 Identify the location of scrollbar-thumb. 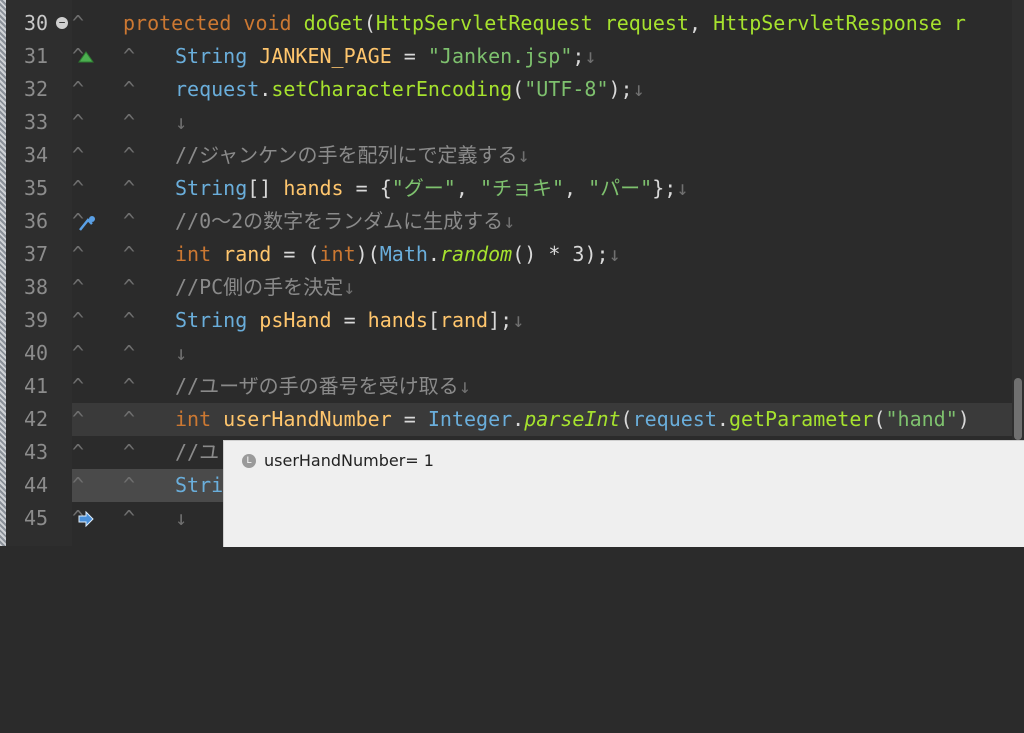
(1018, 409).